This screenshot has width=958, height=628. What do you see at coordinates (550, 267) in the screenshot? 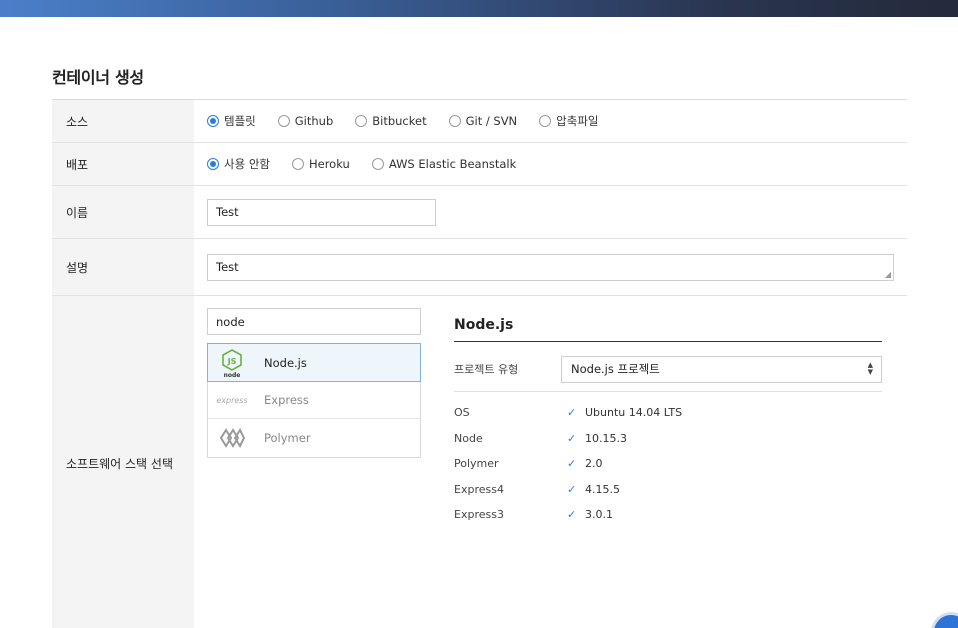
I see `description-textarea: Test ◢` at bounding box center [550, 267].